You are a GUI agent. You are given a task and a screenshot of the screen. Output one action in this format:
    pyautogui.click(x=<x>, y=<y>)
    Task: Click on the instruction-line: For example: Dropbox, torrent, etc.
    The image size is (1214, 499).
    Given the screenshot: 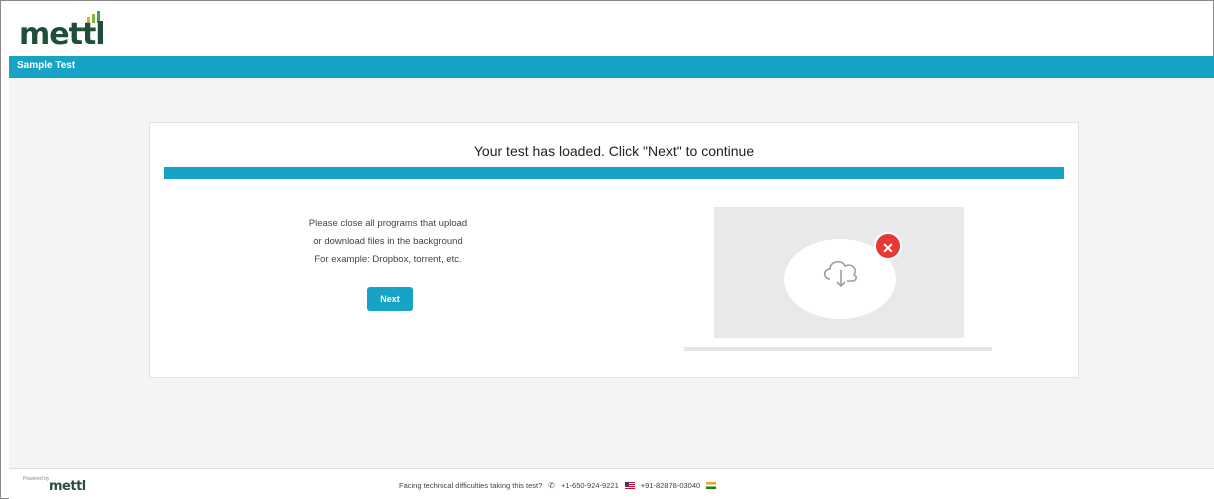 What is the action you would take?
    pyautogui.click(x=388, y=259)
    